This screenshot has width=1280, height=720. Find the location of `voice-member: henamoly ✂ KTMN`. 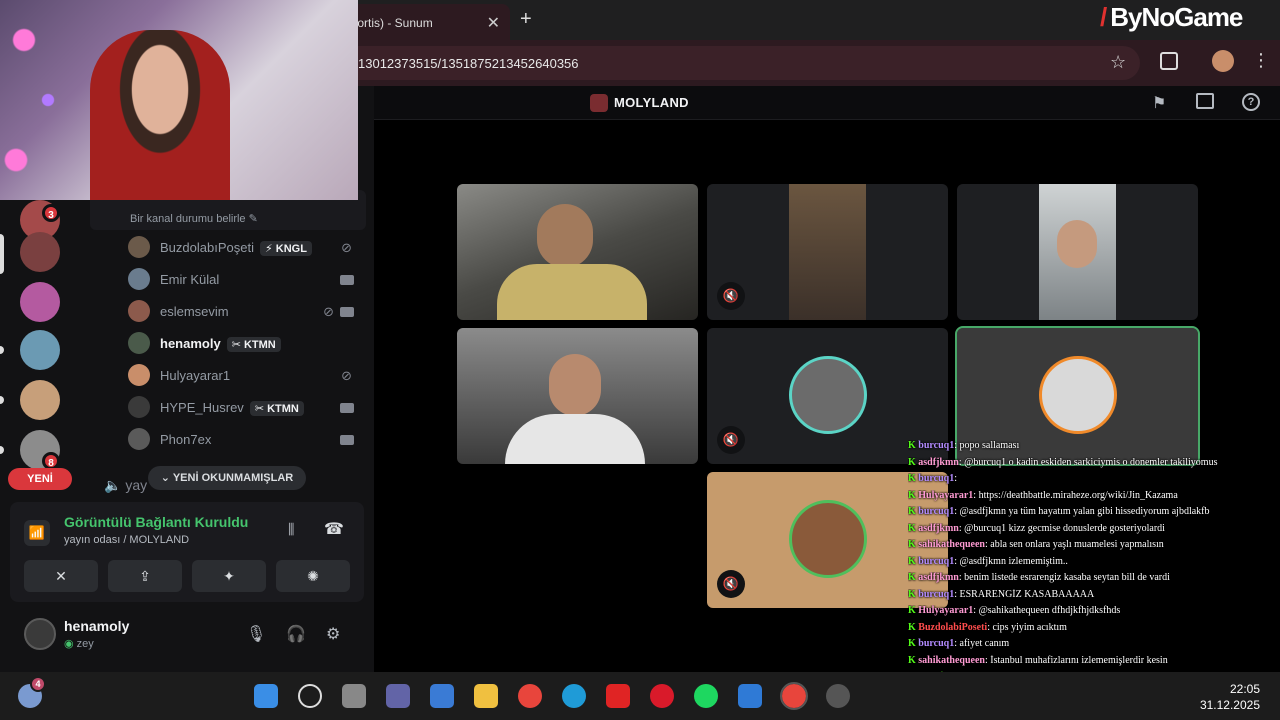

voice-member: henamoly ✂ KTMN is located at coordinates (246, 344).